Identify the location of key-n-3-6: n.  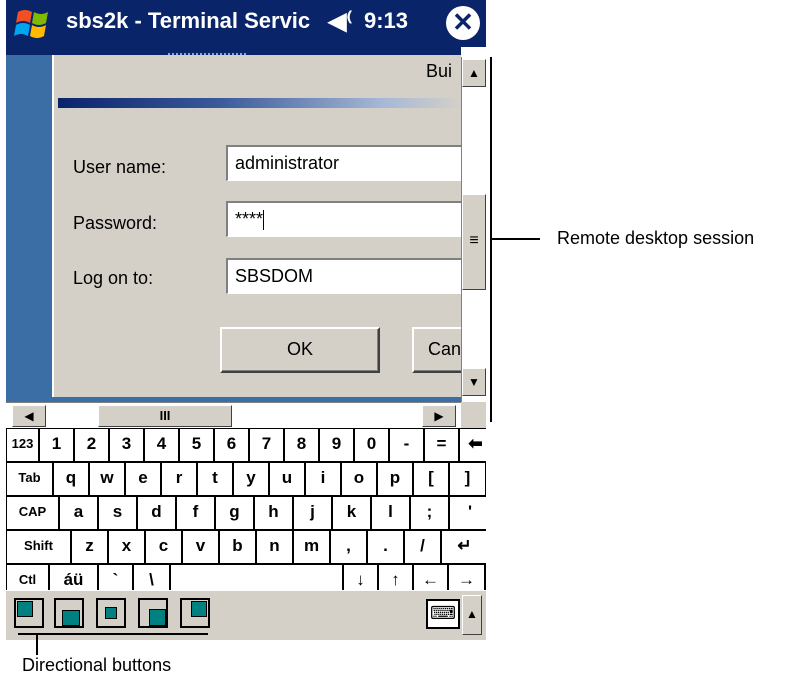
(274, 547).